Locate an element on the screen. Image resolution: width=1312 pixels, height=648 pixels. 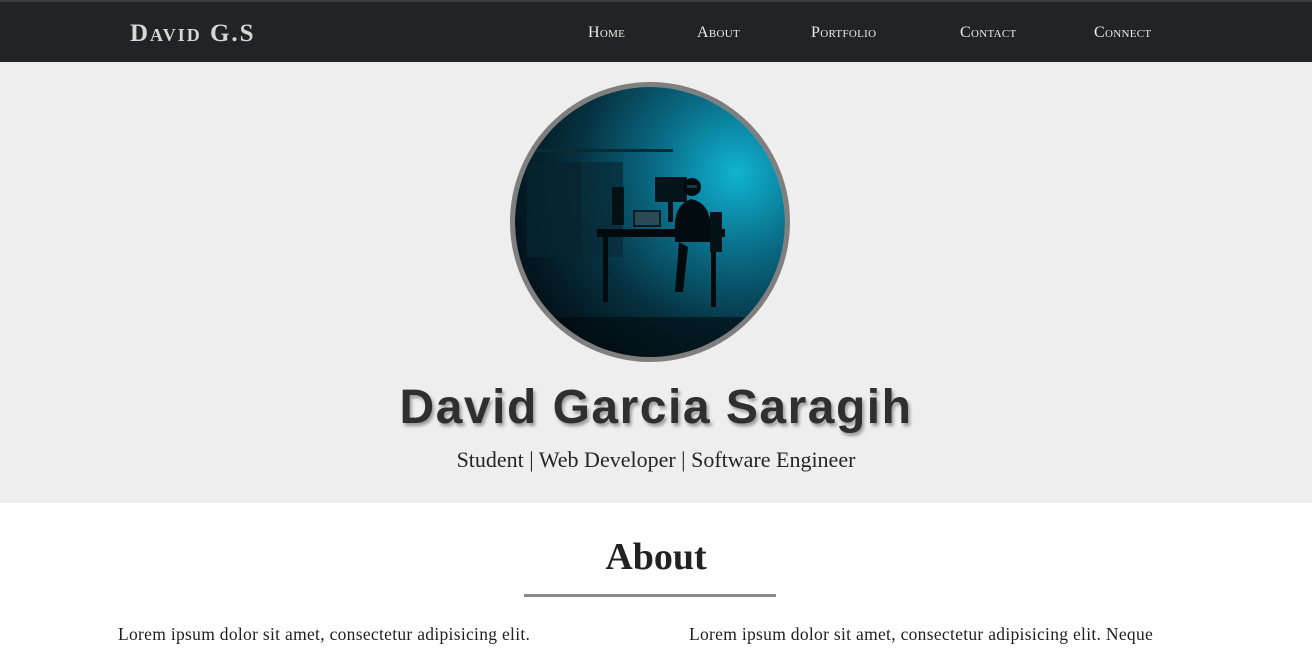
profile-avatar is located at coordinates (650, 222).